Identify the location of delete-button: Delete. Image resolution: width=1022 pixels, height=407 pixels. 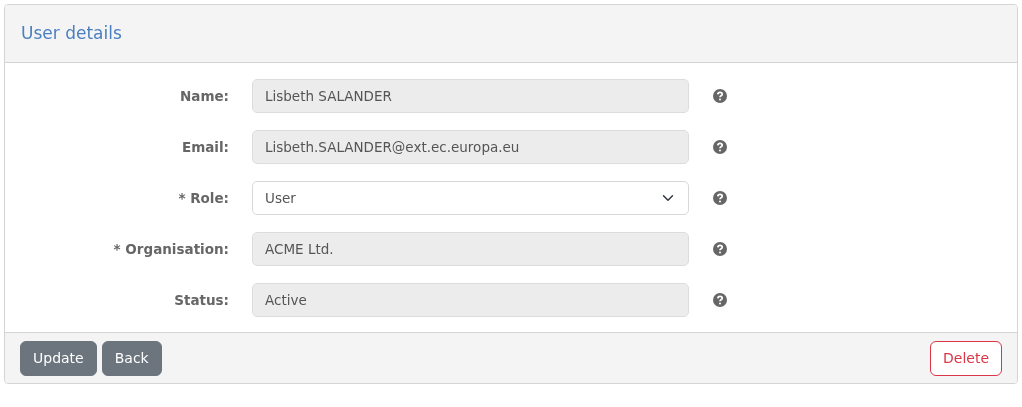
(966, 358).